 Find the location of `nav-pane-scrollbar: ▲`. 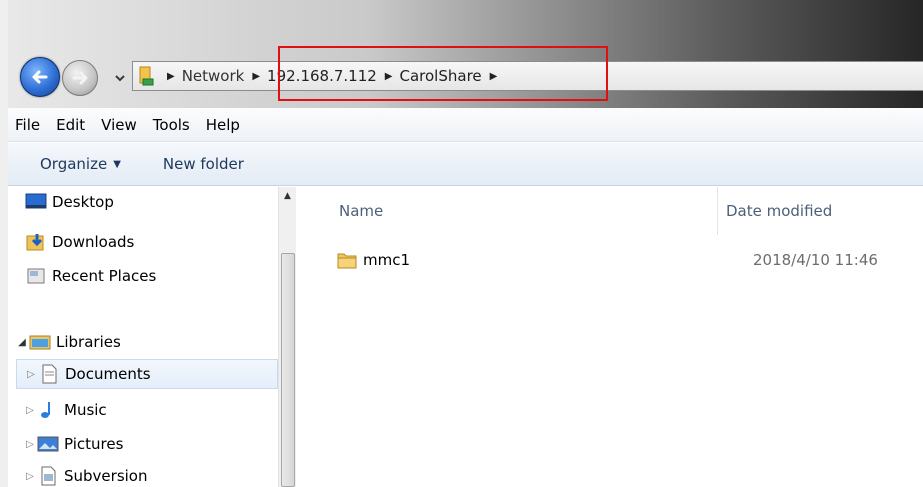

nav-pane-scrollbar: ▲ is located at coordinates (287, 337).